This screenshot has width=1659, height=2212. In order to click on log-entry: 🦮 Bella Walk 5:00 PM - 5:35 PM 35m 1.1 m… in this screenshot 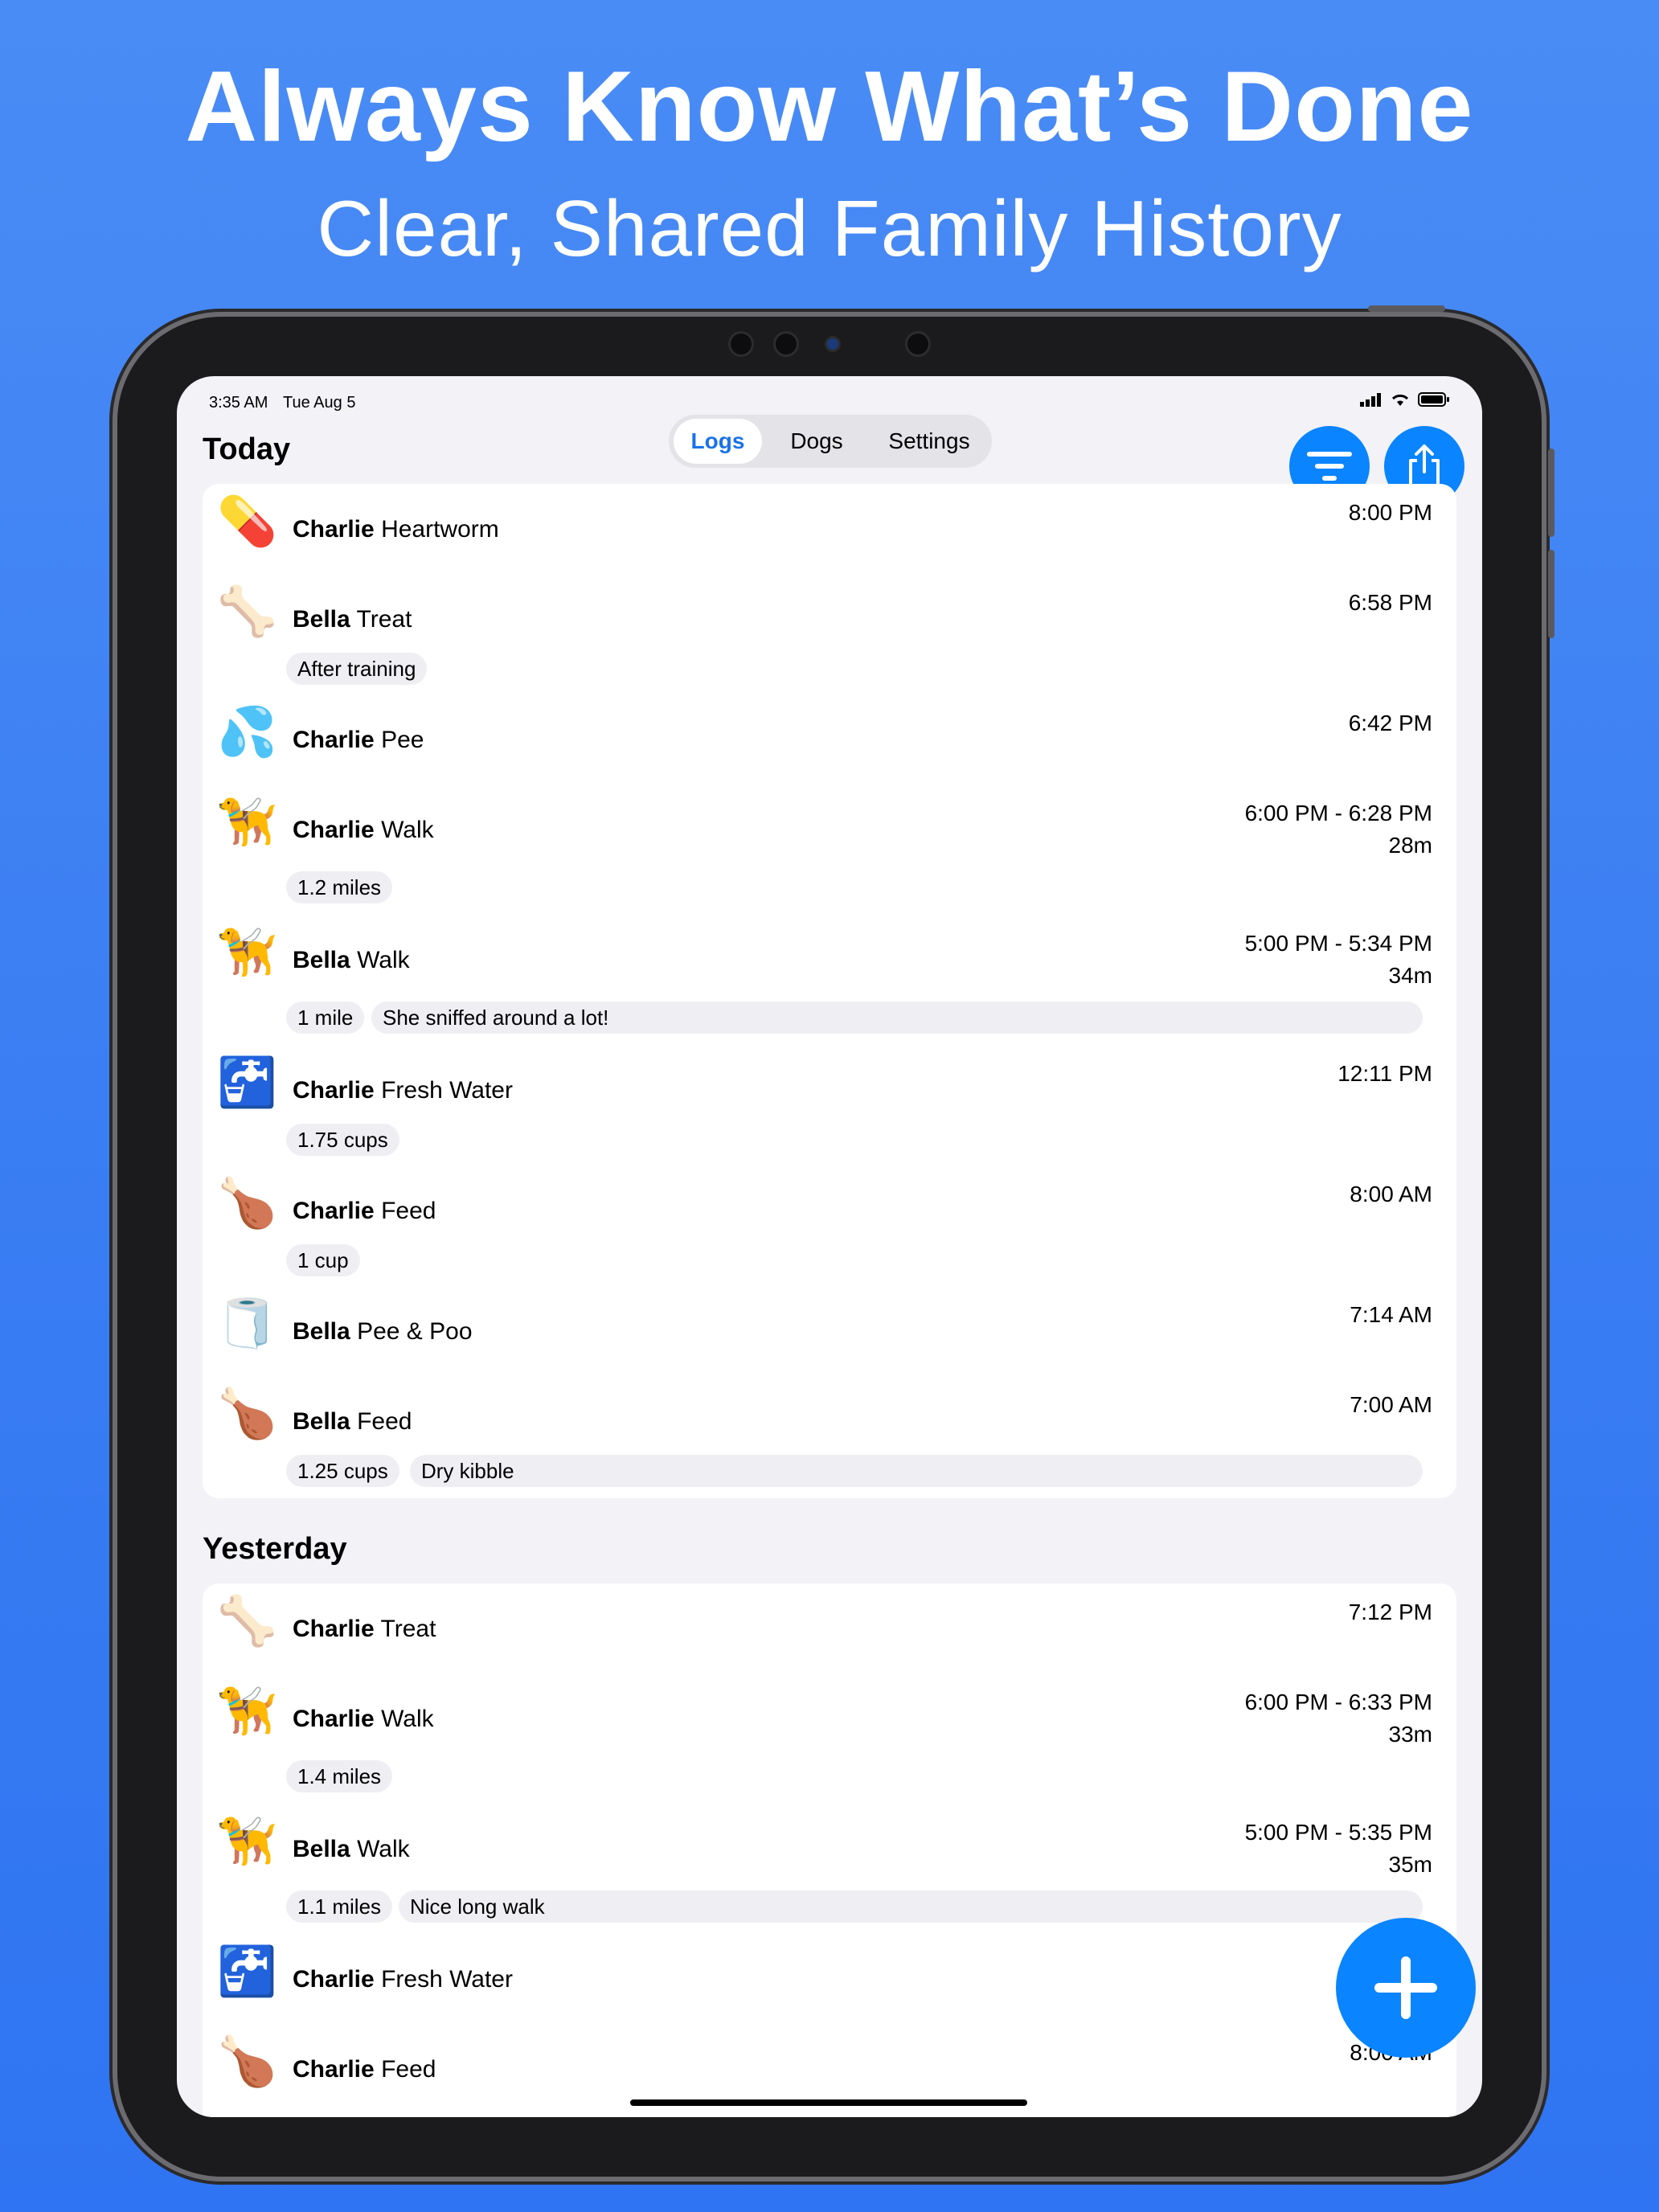, I will do `click(829, 1869)`.